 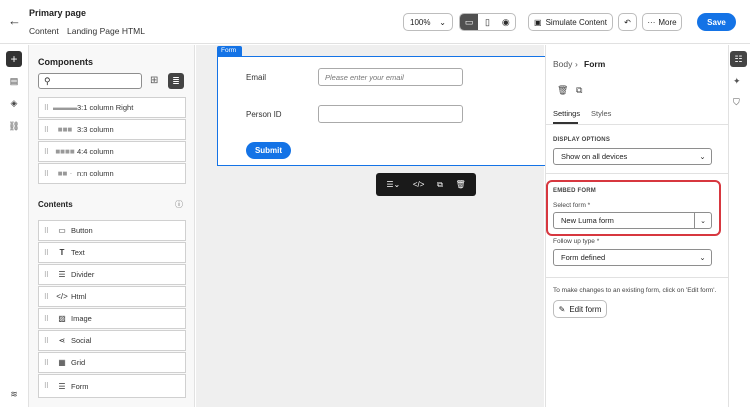 I want to click on simulate-label: Simulate Content, so click(x=576, y=22).